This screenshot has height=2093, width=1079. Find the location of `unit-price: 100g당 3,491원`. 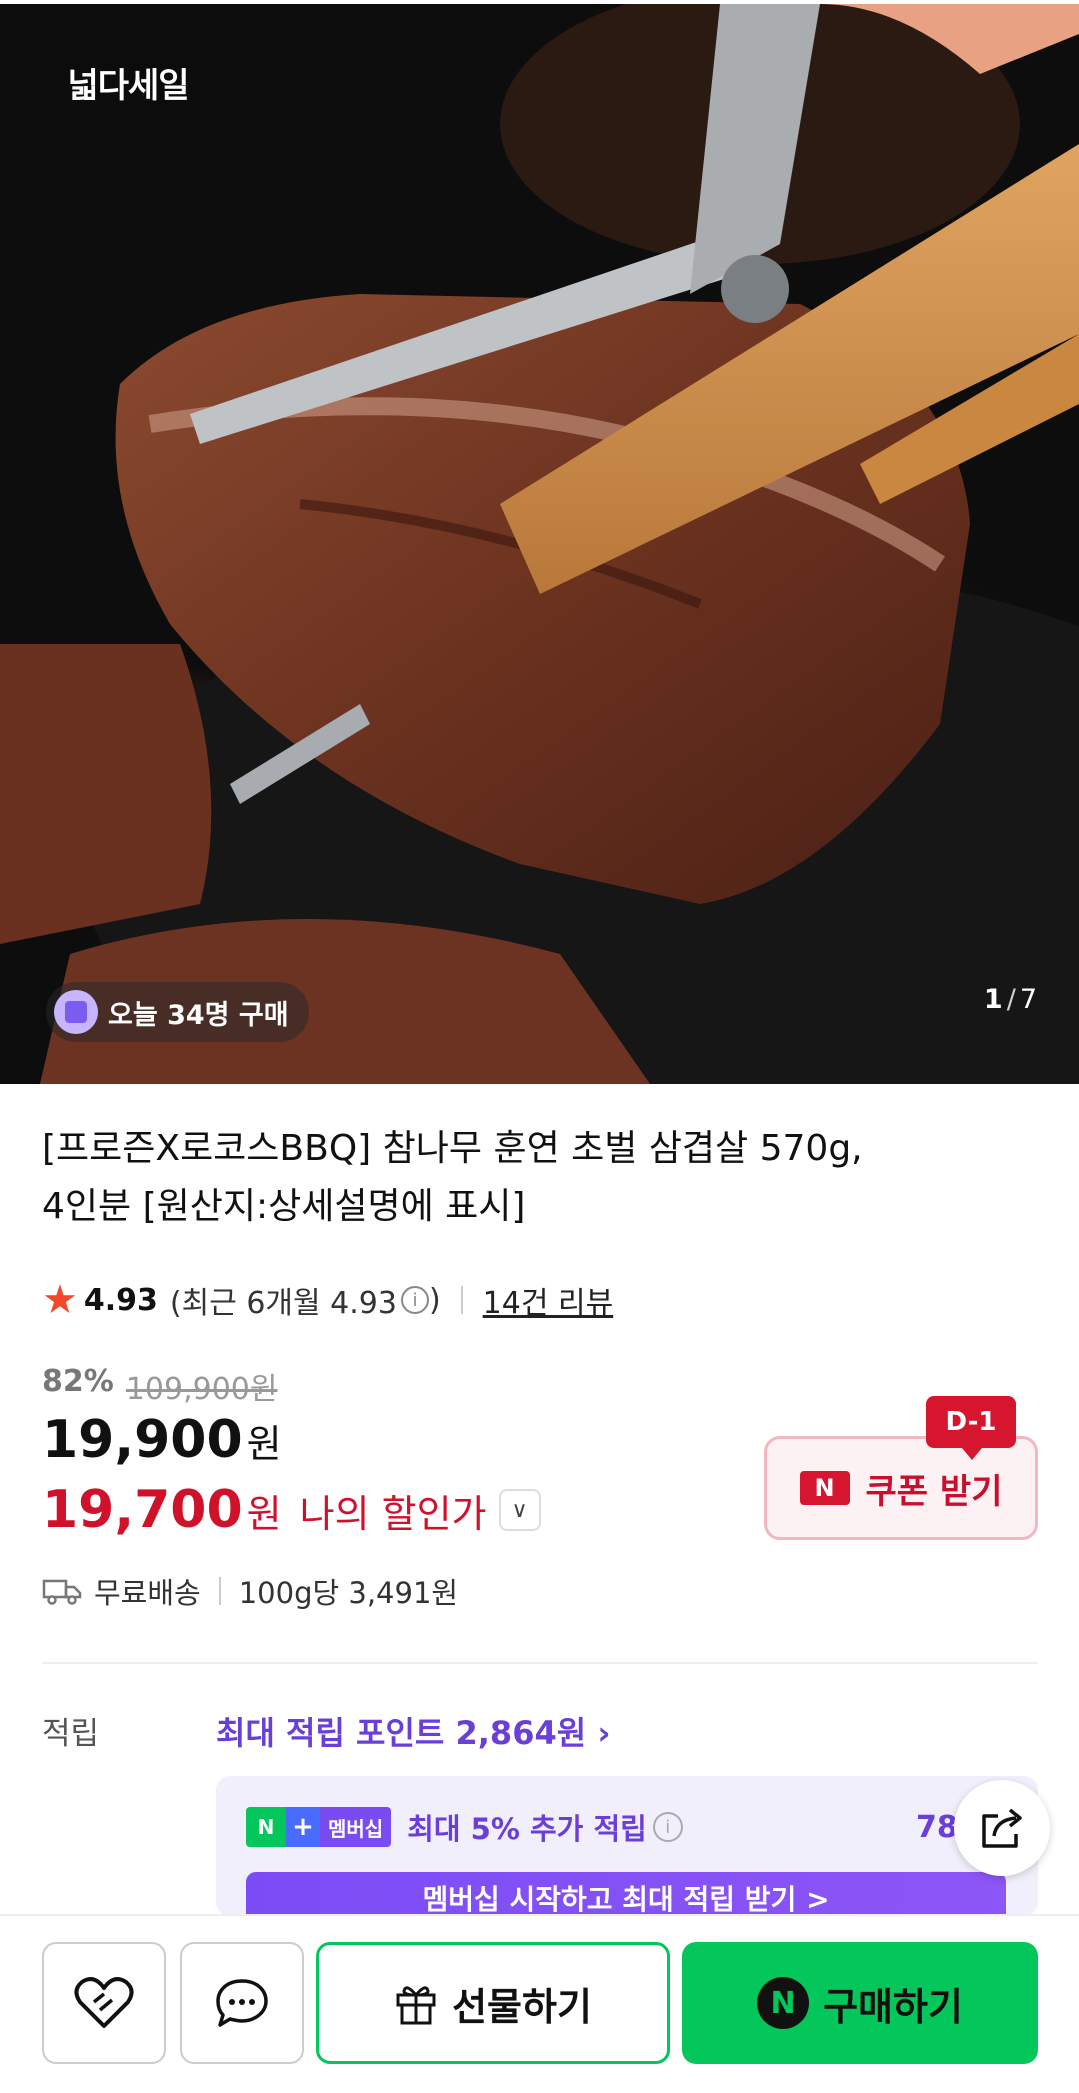

unit-price: 100g당 3,491원 is located at coordinates (348, 1593).